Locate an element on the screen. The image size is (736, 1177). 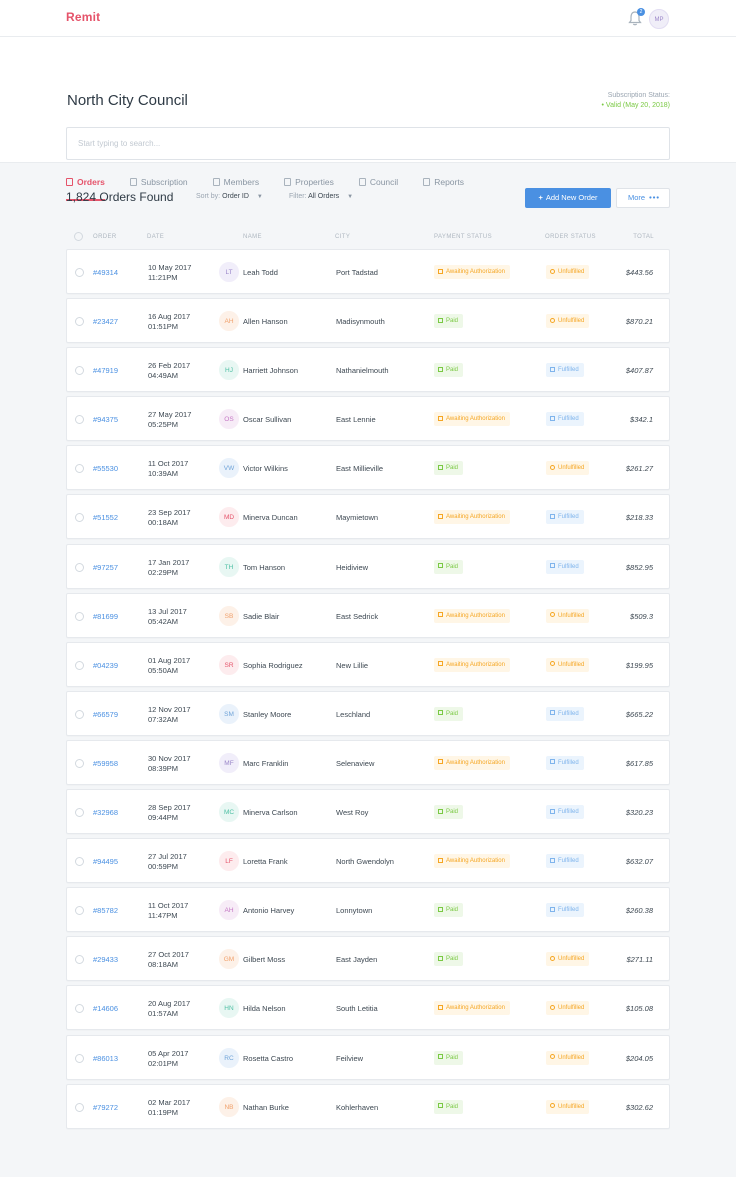
order-id-link: #55530 is located at coordinates (105, 468).